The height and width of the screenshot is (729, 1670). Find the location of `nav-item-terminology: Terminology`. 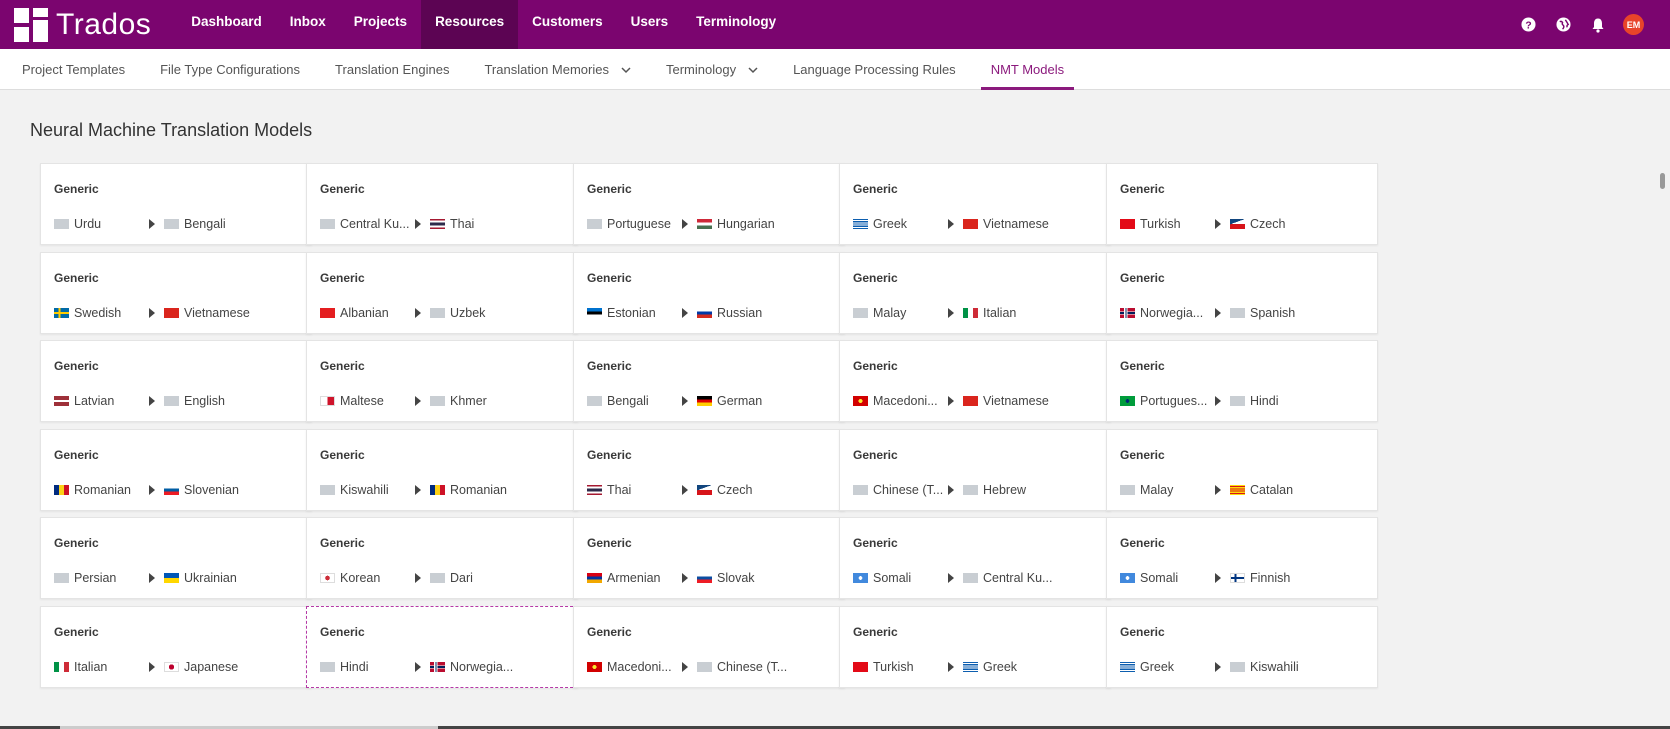

nav-item-terminology: Terminology is located at coordinates (736, 24).